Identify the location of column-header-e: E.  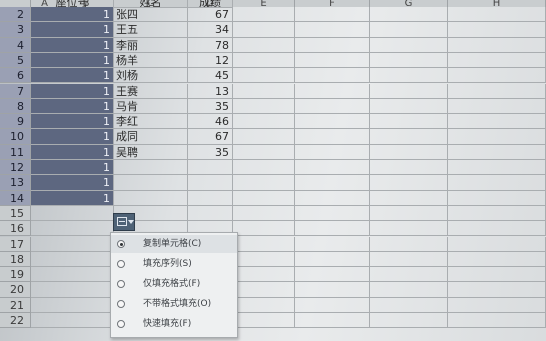
(264, 3).